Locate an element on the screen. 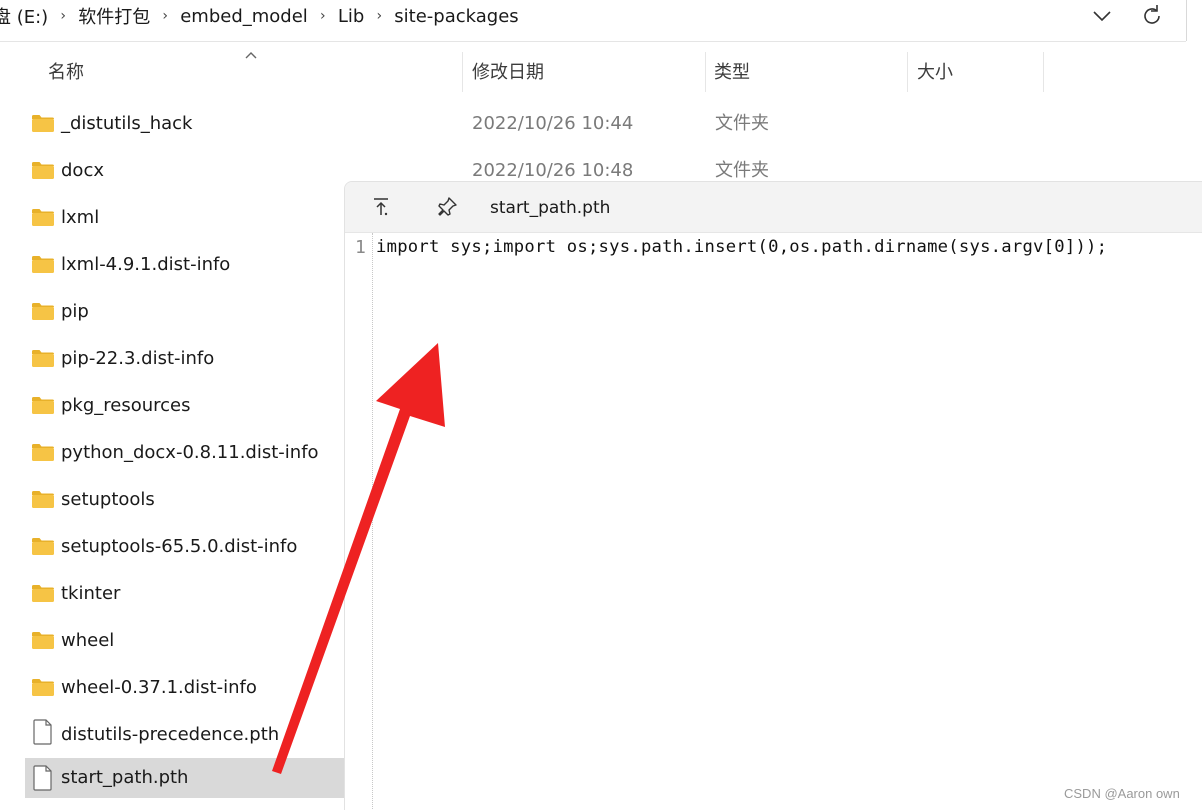 This screenshot has height=810, width=1202. file-name: lxml-4.9.1.dist-info is located at coordinates (146, 264).